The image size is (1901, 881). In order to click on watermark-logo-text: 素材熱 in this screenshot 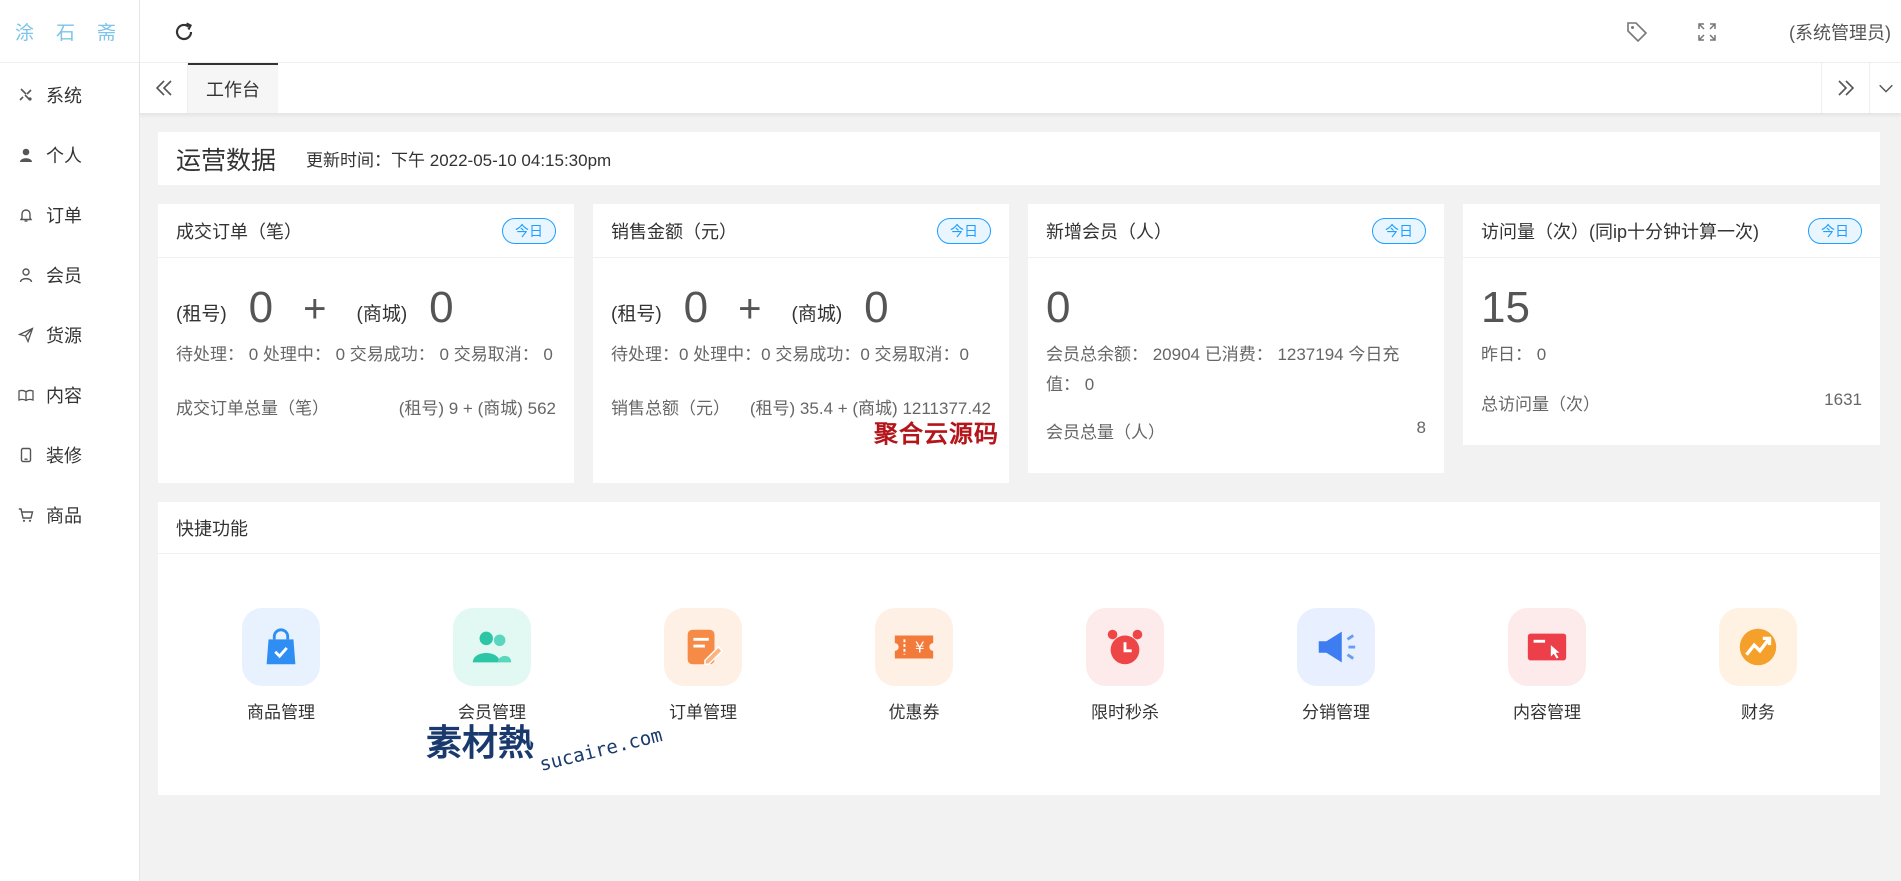, I will do `click(480, 743)`.